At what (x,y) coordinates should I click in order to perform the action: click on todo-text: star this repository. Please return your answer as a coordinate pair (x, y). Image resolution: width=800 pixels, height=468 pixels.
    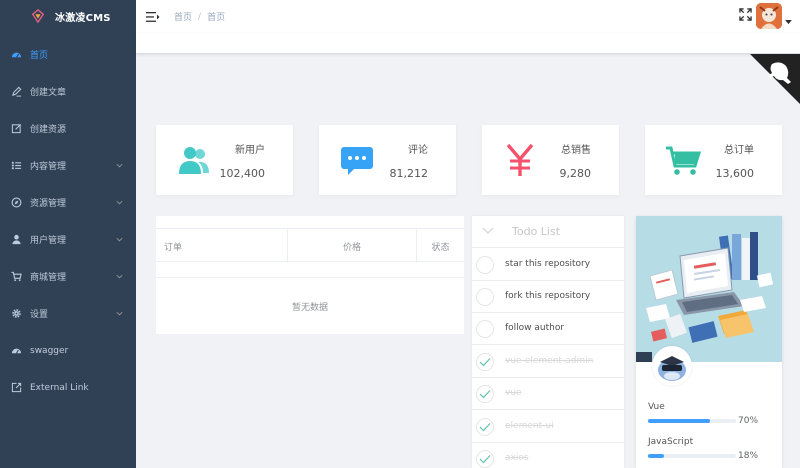
    Looking at the image, I should click on (547, 264).